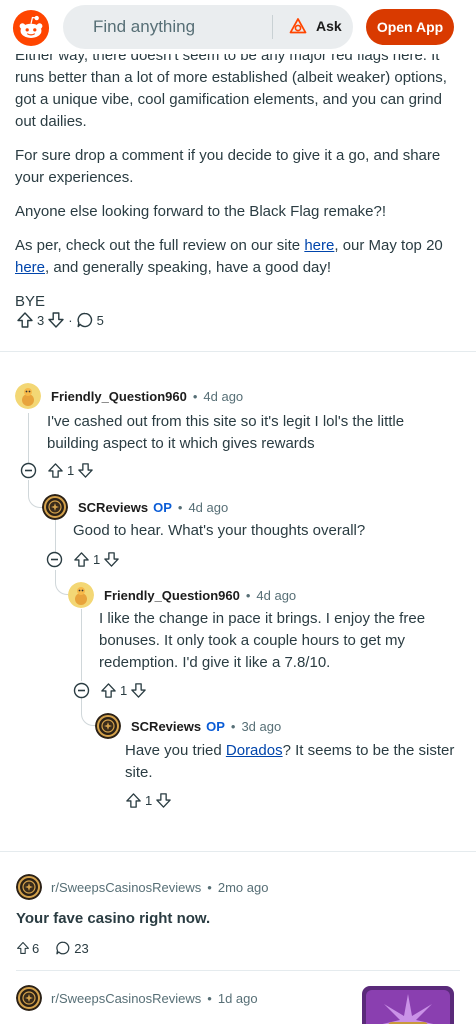  I want to click on upvote-count: 3, so click(41, 320).